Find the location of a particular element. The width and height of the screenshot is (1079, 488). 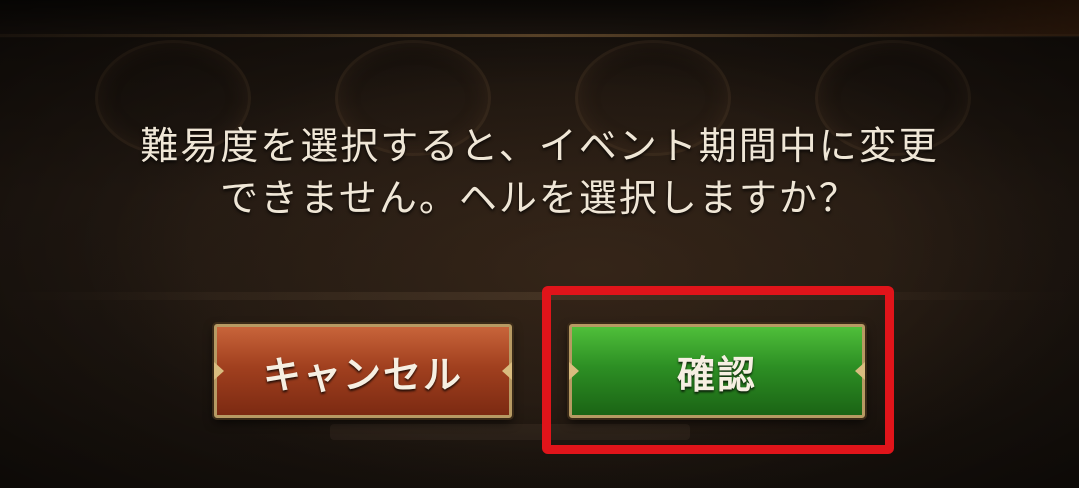

background-corner-accent is located at coordinates (949, 18).